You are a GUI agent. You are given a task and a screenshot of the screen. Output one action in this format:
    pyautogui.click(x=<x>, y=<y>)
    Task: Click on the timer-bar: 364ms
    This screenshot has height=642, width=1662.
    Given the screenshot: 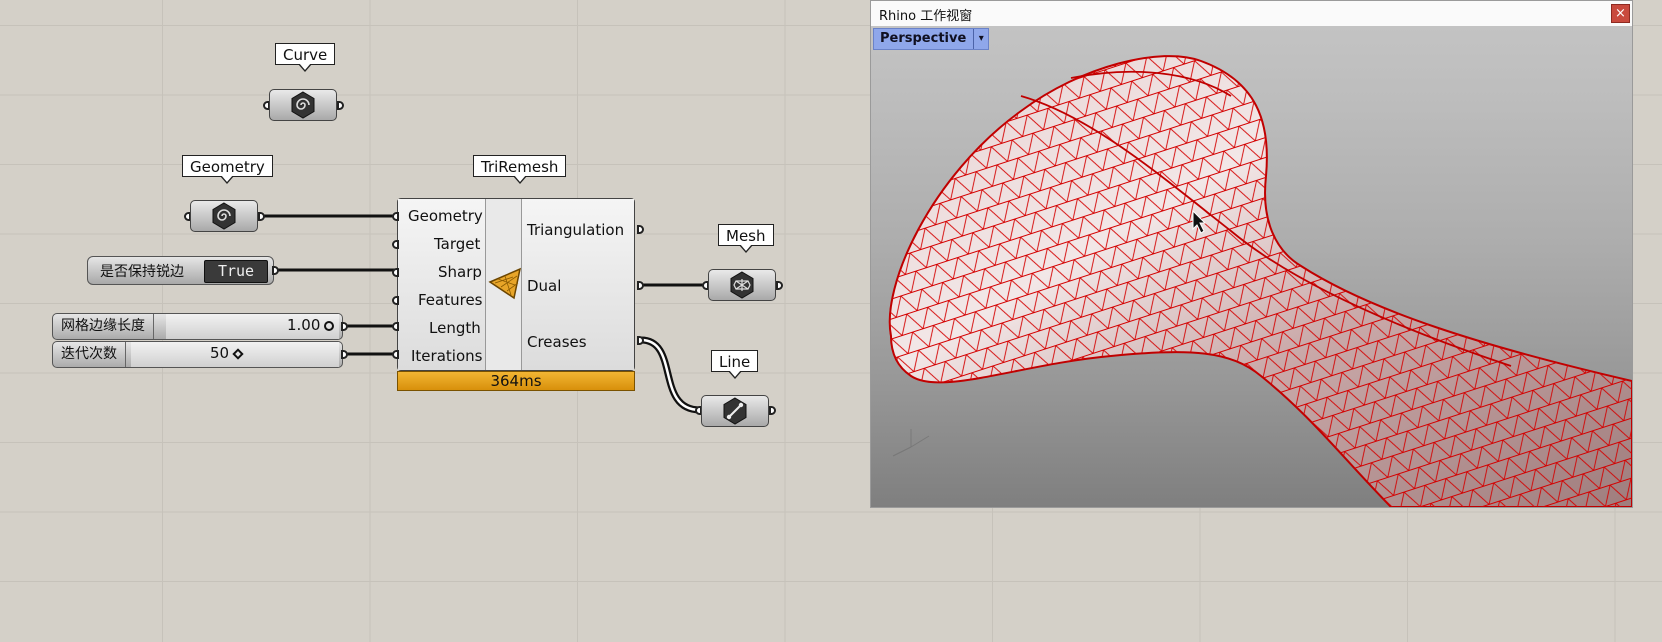 What is the action you would take?
    pyautogui.click(x=516, y=381)
    